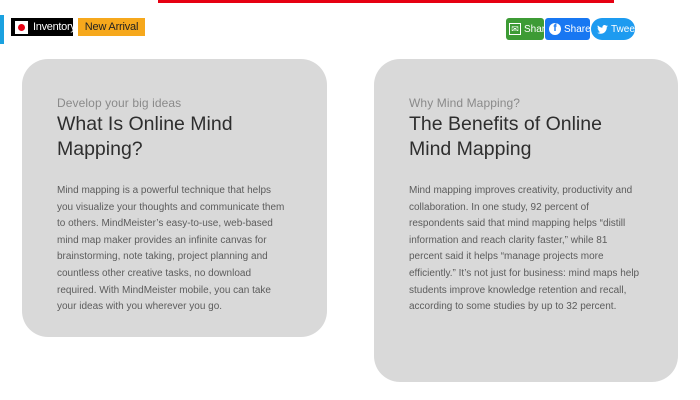 This screenshot has width=700, height=400. I want to click on card-title-line: Mind Mapping, so click(470, 149).